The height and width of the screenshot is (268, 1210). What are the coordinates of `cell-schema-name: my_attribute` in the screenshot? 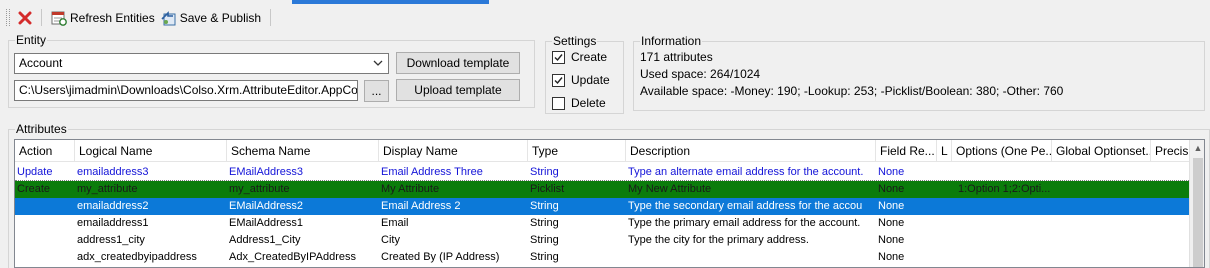 It's located at (259, 189).